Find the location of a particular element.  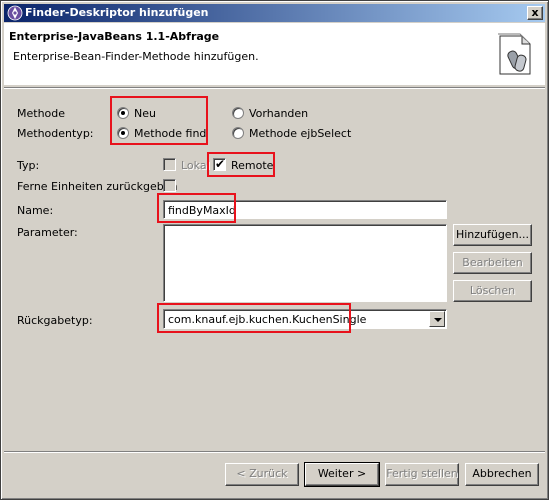

chevron-down-icon is located at coordinates (437, 319).